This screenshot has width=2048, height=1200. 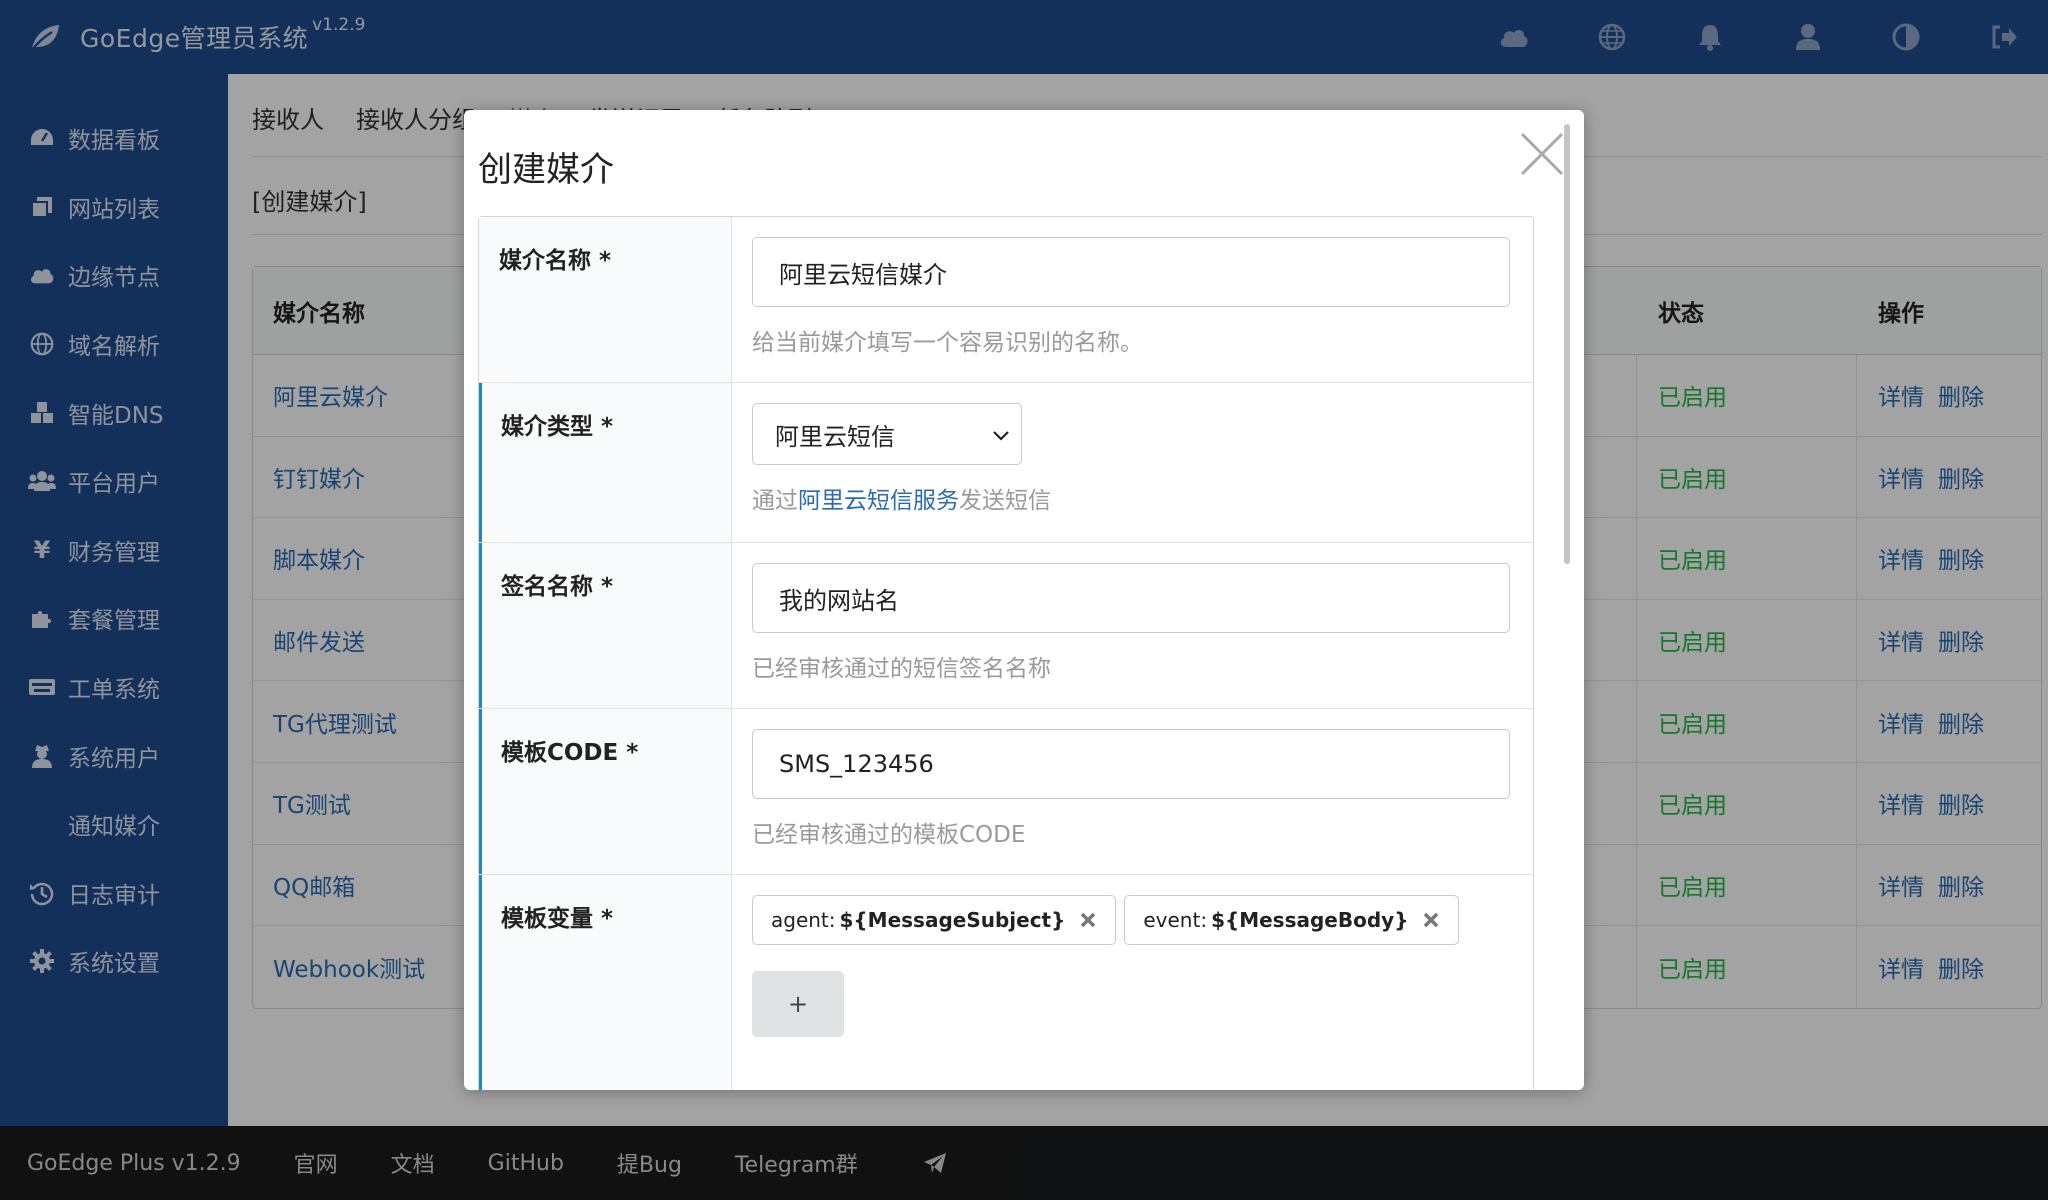 I want to click on form-row-name: 媒介名称 * 阿里云短信媒介 给当前媒介填写一个容易识别的名称。, so click(x=1006, y=300).